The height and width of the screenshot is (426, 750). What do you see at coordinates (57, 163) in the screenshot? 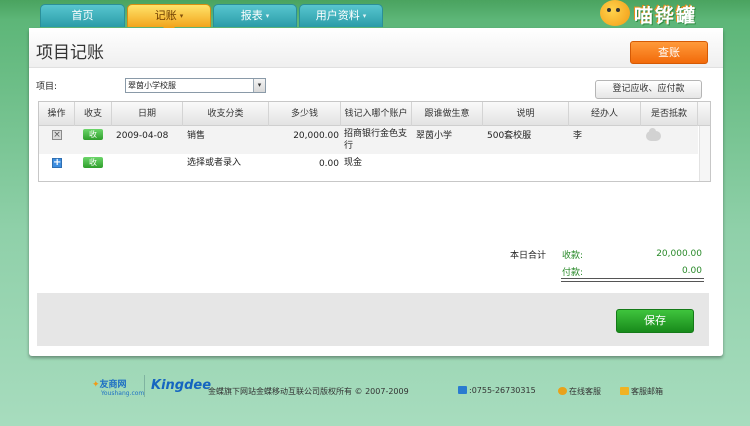
I see `add-icon: +` at bounding box center [57, 163].